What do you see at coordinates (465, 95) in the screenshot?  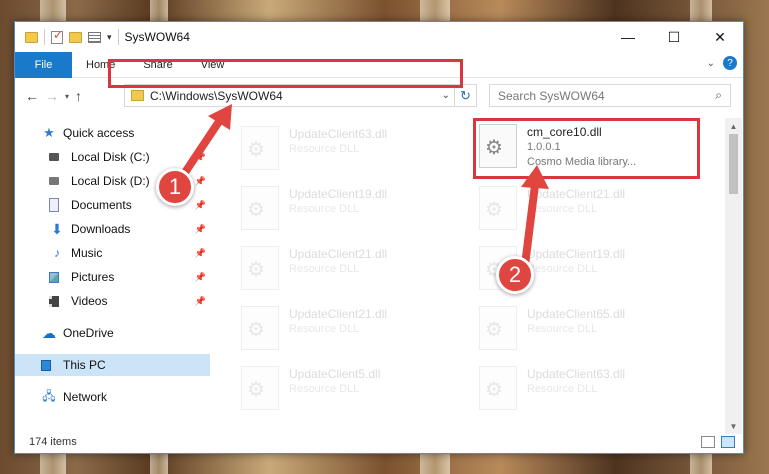 I see `refresh-icon: ↻` at bounding box center [465, 95].